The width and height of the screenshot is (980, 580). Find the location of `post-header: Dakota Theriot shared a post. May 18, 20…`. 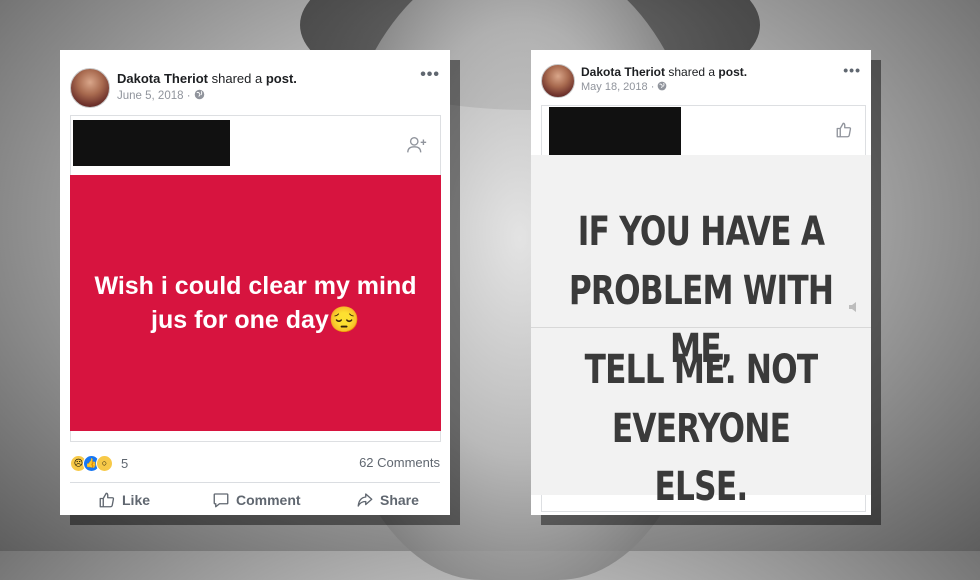

post-header: Dakota Theriot shared a post. May 18, 20… is located at coordinates (701, 85).